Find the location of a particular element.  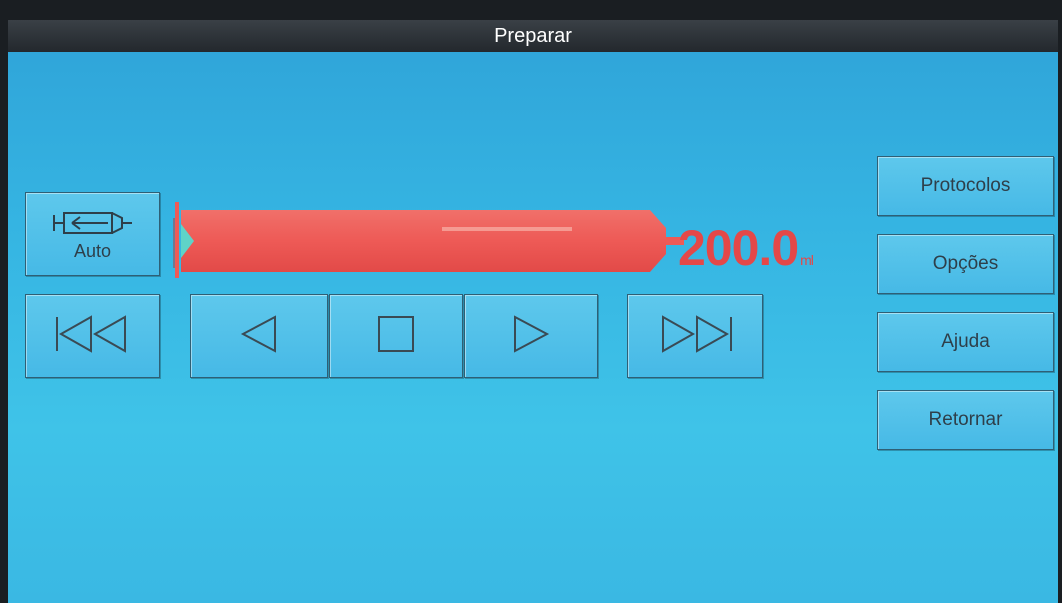

volume-unit: ml is located at coordinates (807, 260).